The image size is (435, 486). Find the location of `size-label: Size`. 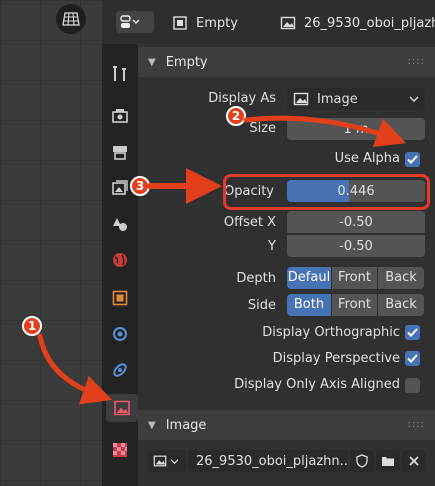

size-label: Size is located at coordinates (262, 128).